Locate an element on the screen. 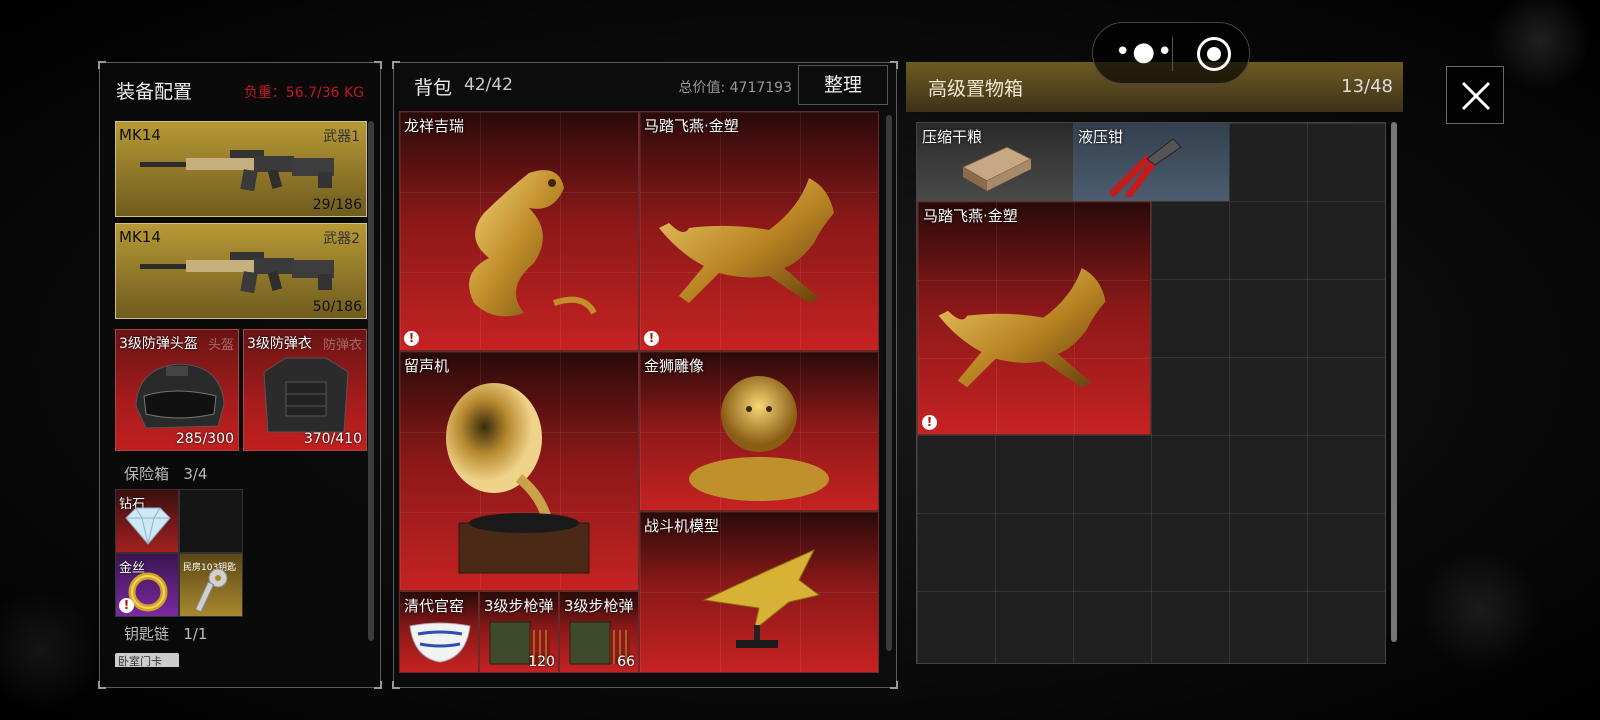  backpack-item-ammo-2: 3级步枪弹 66 is located at coordinates (599, 632).